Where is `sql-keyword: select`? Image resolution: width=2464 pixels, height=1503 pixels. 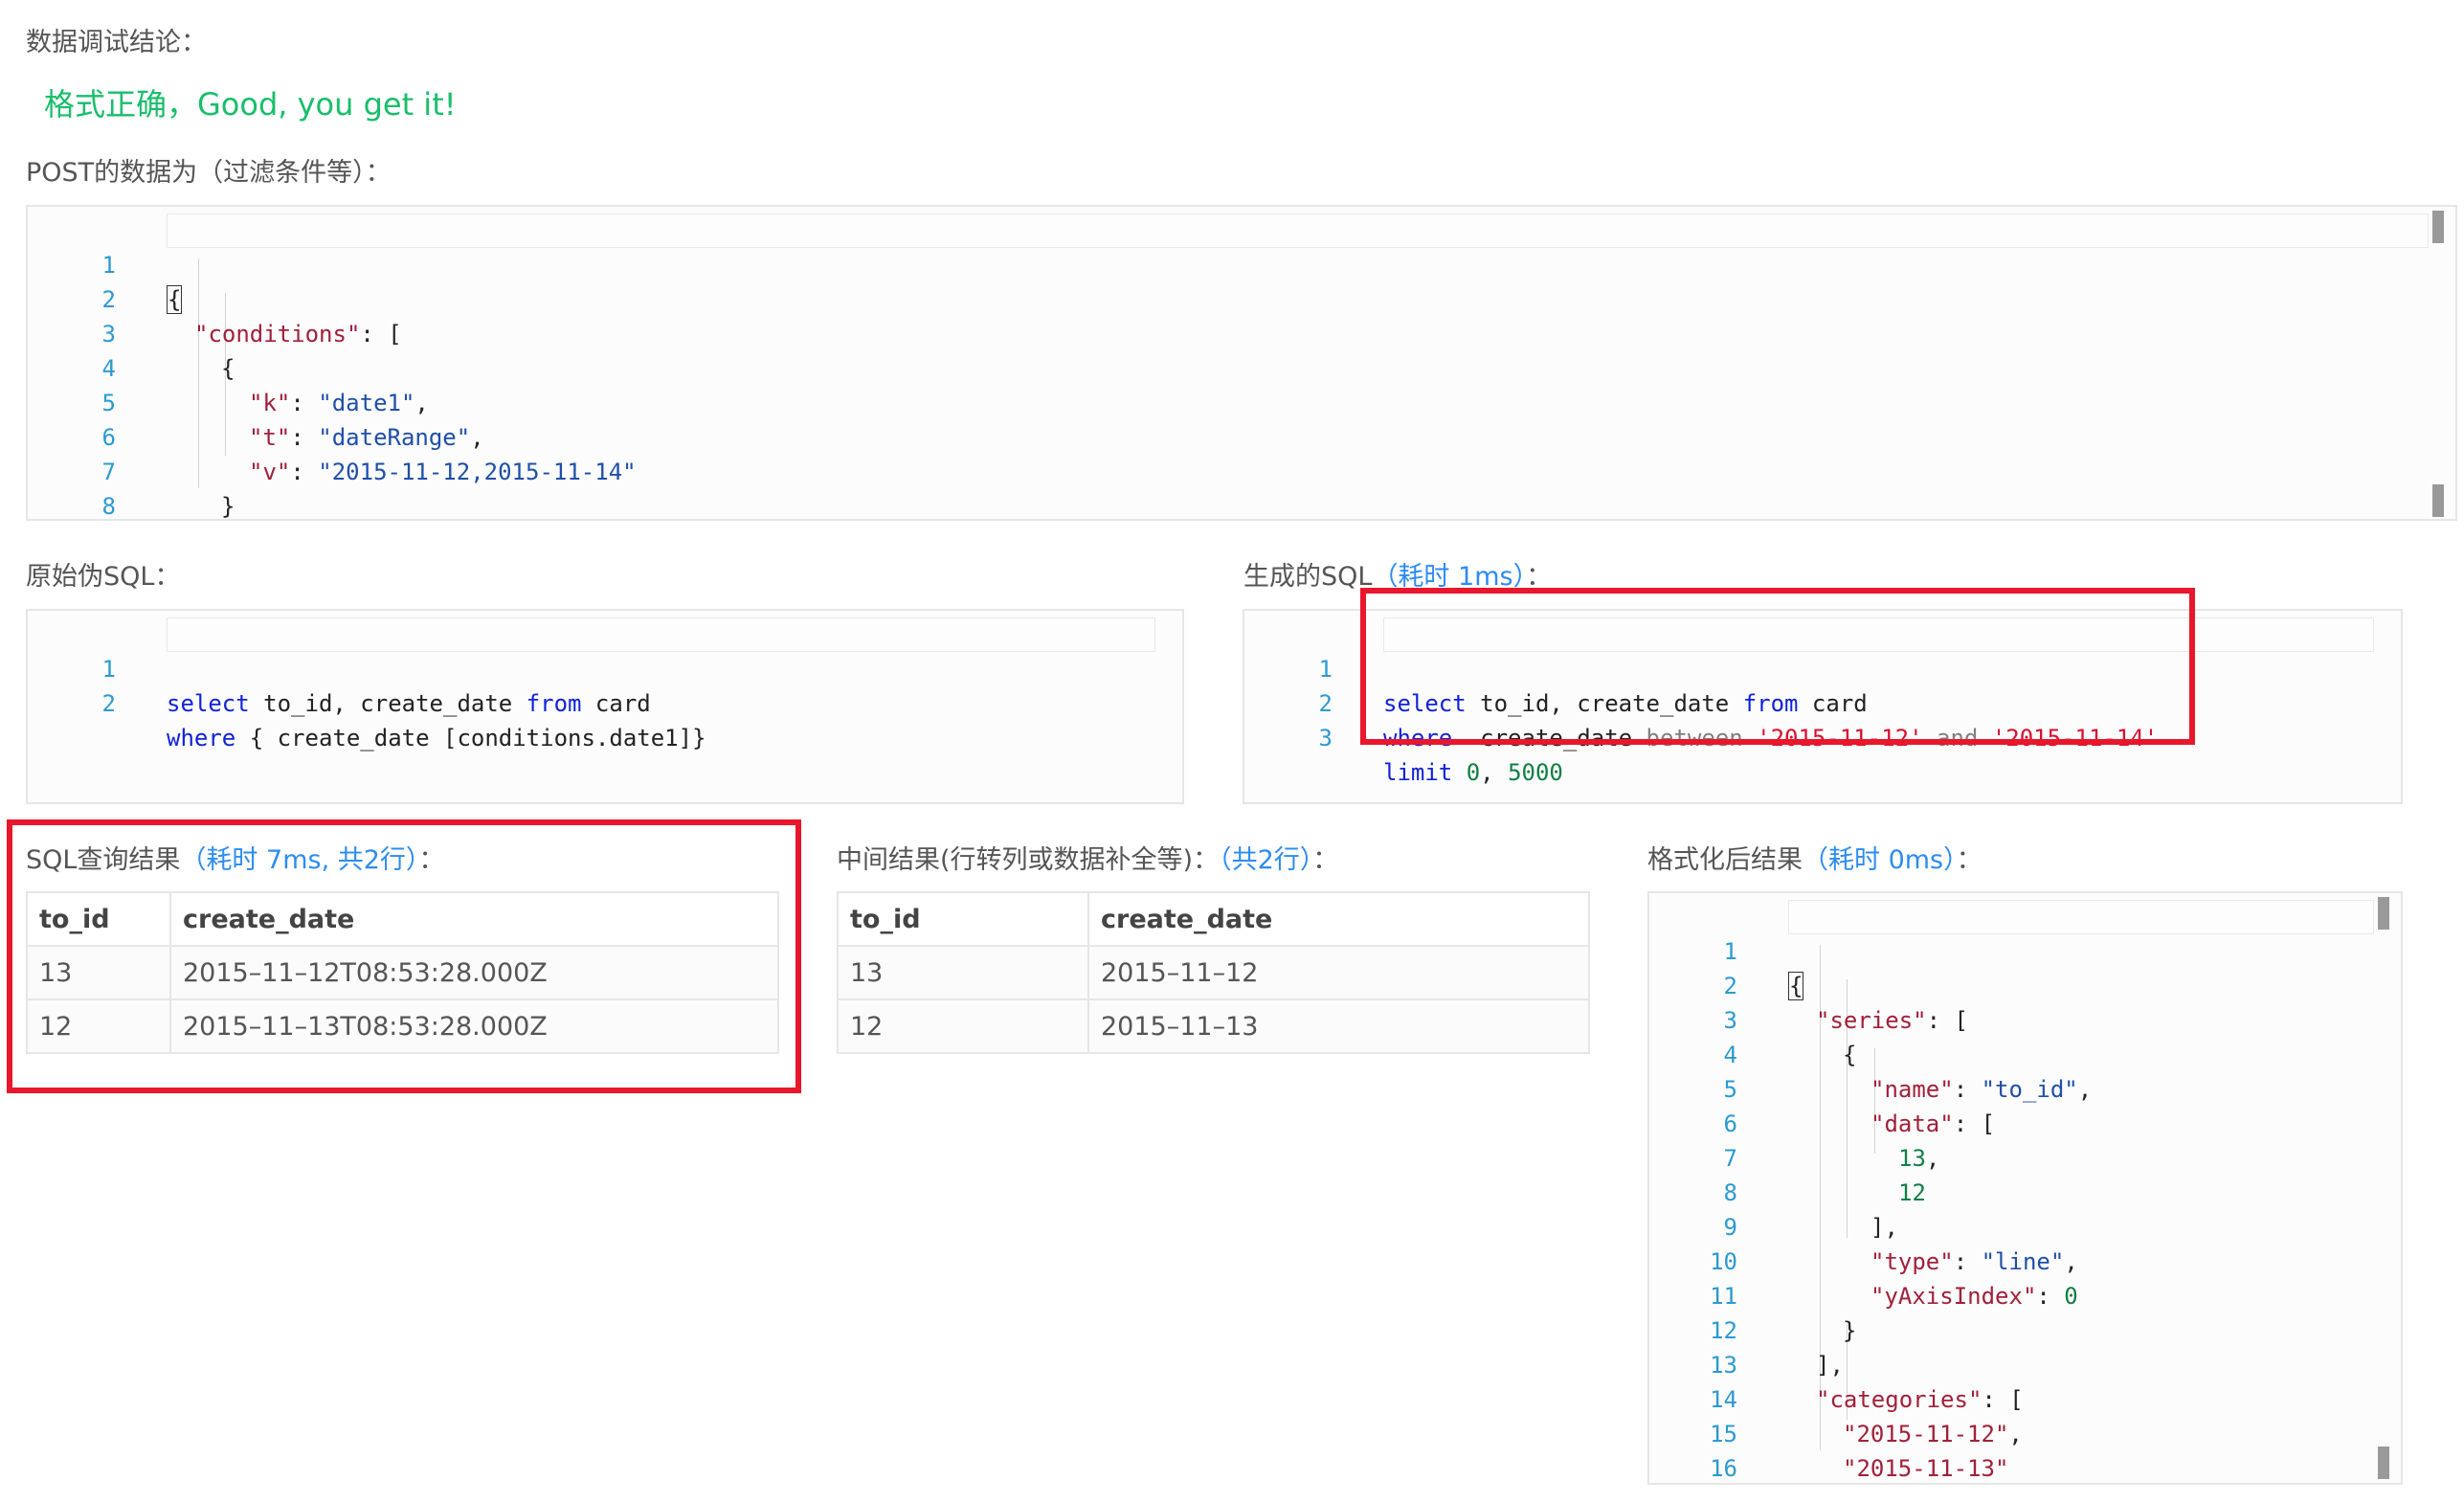
sql-keyword: select is located at coordinates (209, 703).